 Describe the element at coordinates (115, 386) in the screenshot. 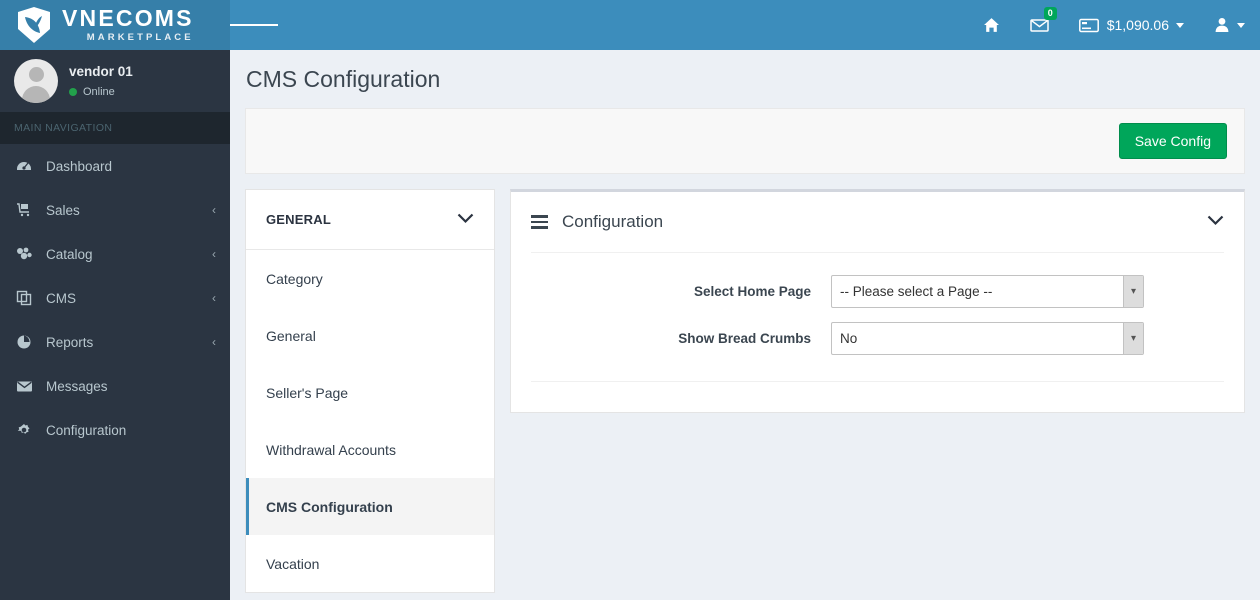

I see `sidebar-item-messages: Messages` at that location.